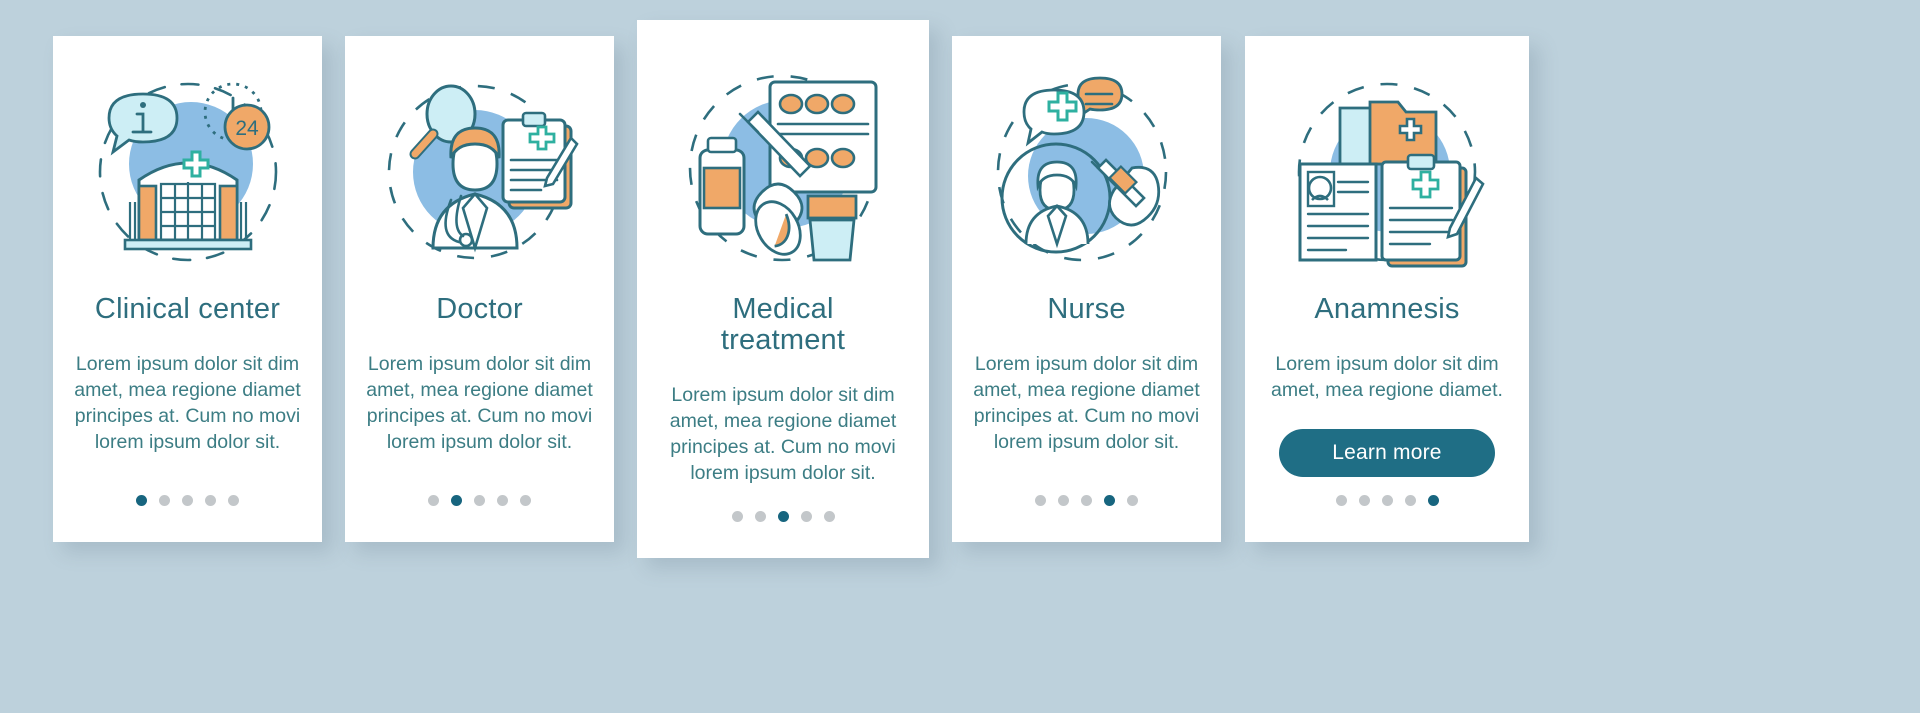  Describe the element at coordinates (479, 309) in the screenshot. I see `card-title: Doctor` at that location.